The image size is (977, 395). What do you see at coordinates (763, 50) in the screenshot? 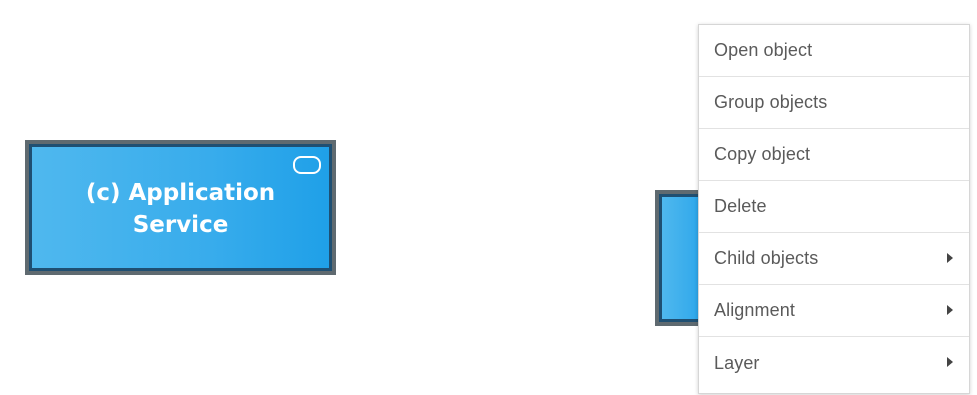
I see `menu-item-label: Open object` at bounding box center [763, 50].